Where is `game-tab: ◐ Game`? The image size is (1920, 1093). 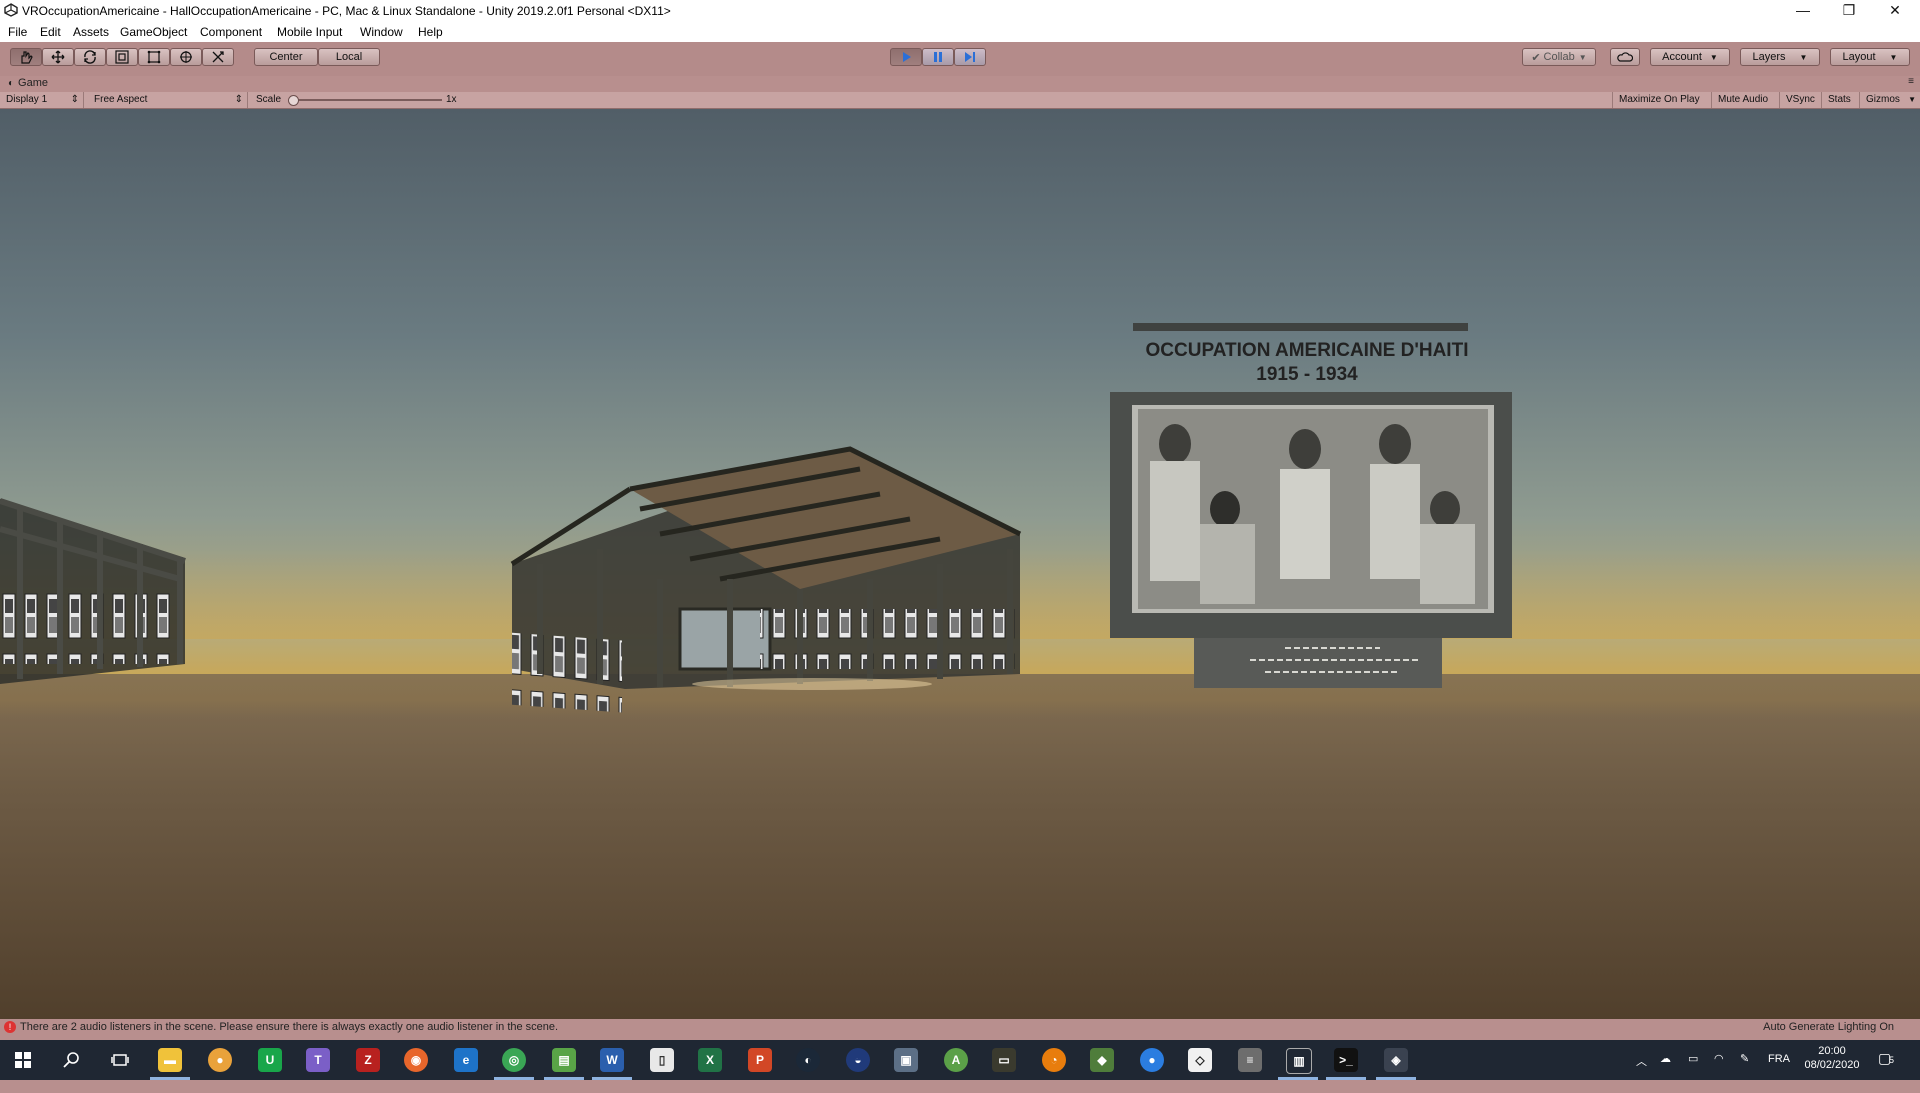 game-tab: ◐ Game is located at coordinates (28, 83).